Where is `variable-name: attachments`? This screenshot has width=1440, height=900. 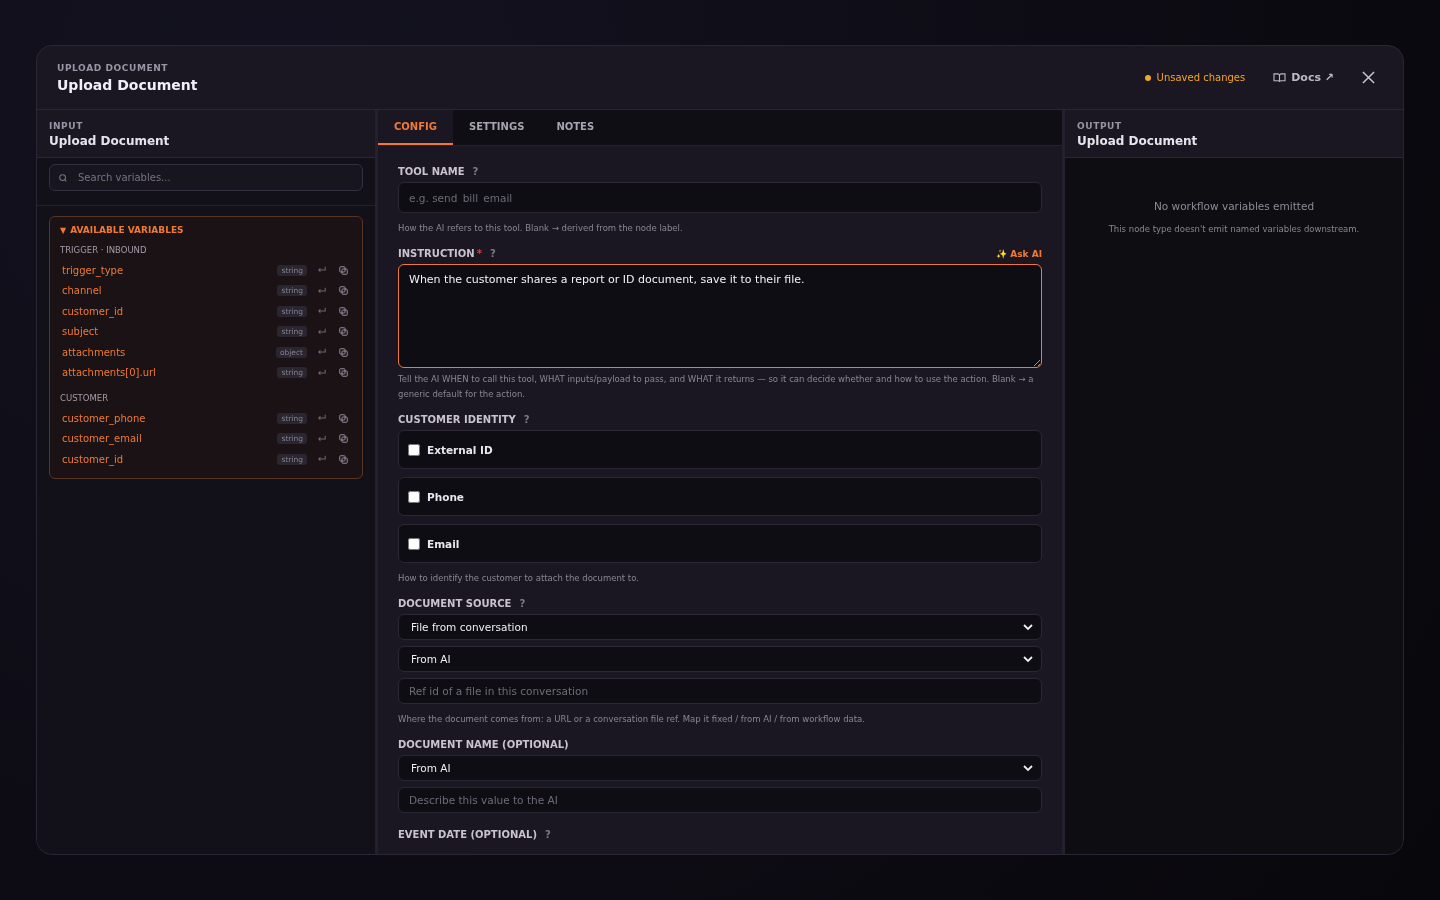 variable-name: attachments is located at coordinates (169, 352).